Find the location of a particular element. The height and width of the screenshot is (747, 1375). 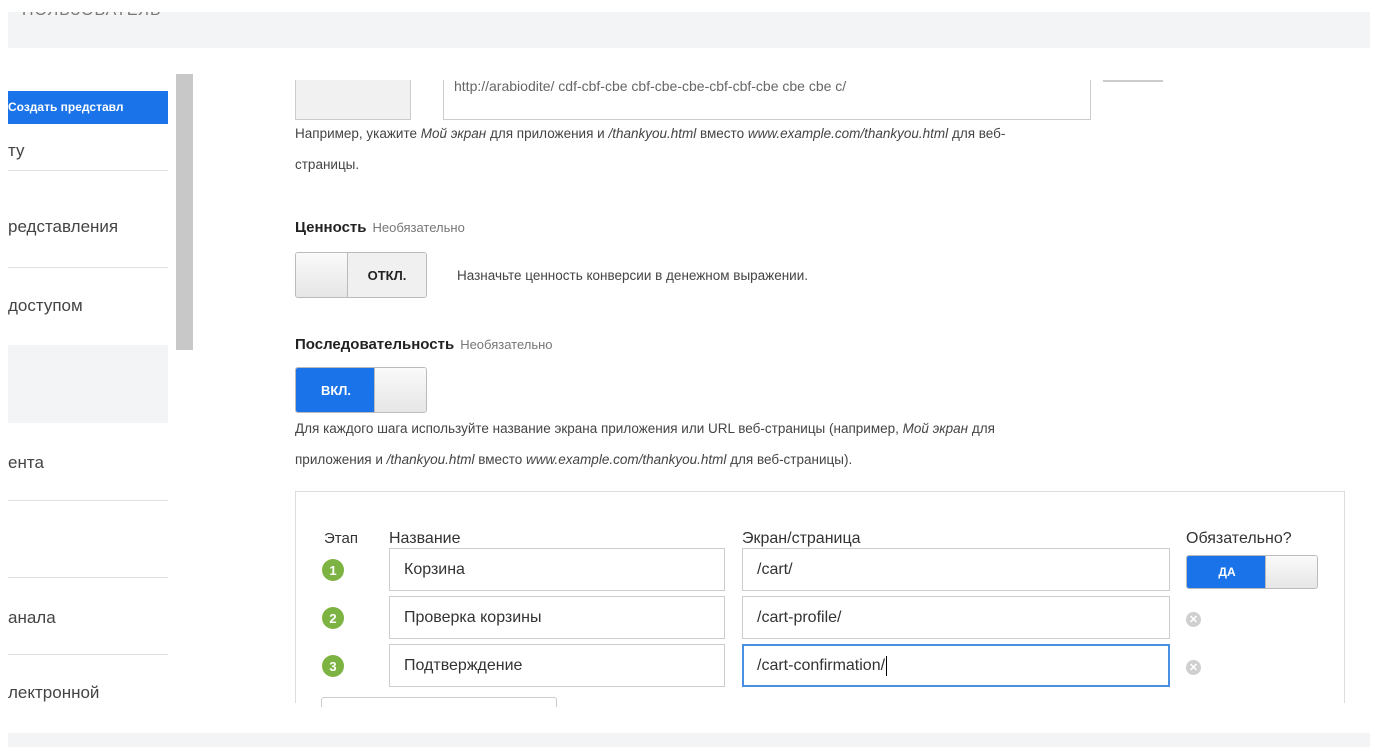

step-screen-input-focused: /cart-confirmation/ is located at coordinates (956, 665).